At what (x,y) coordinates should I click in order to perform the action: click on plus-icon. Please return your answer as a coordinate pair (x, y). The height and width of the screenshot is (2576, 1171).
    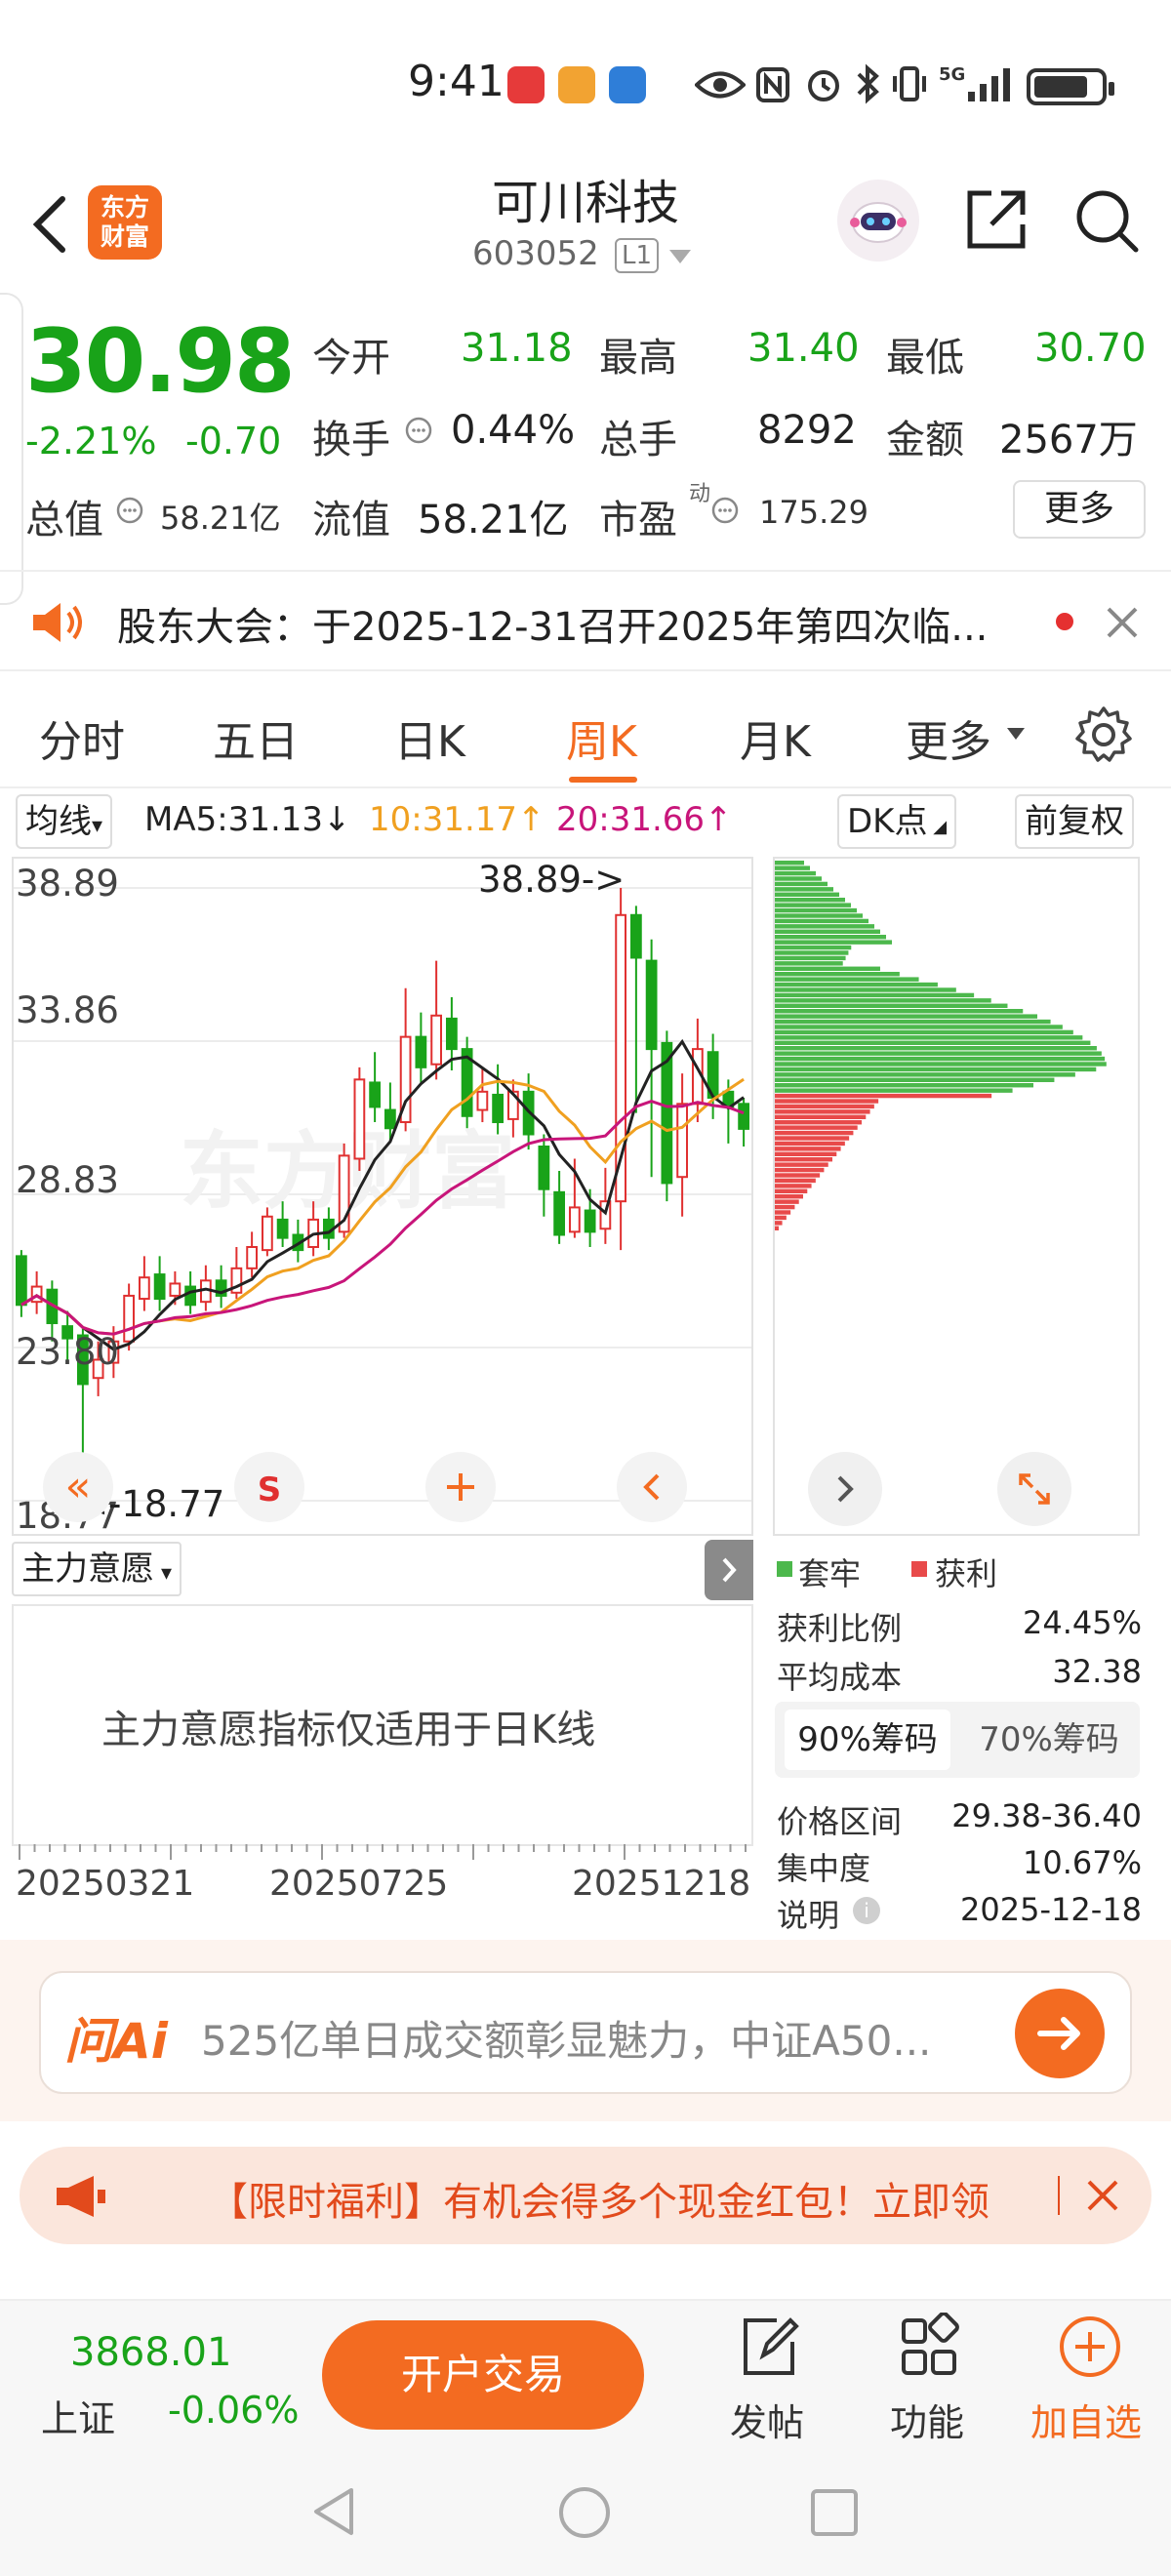
    Looking at the image, I should click on (460, 1487).